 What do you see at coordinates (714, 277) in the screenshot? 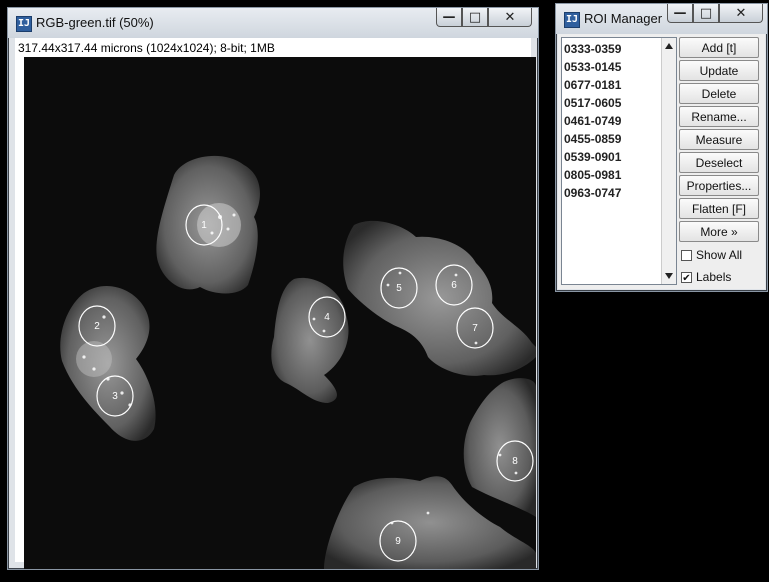
I see `labels-label: Labels` at bounding box center [714, 277].